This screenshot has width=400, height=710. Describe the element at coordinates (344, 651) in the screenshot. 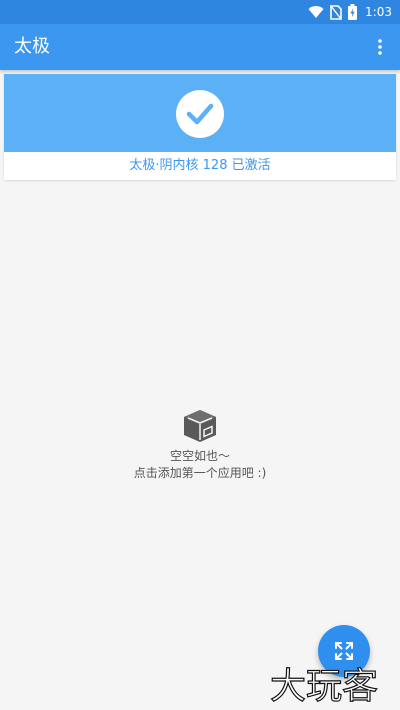

I see `expand-icon` at that location.